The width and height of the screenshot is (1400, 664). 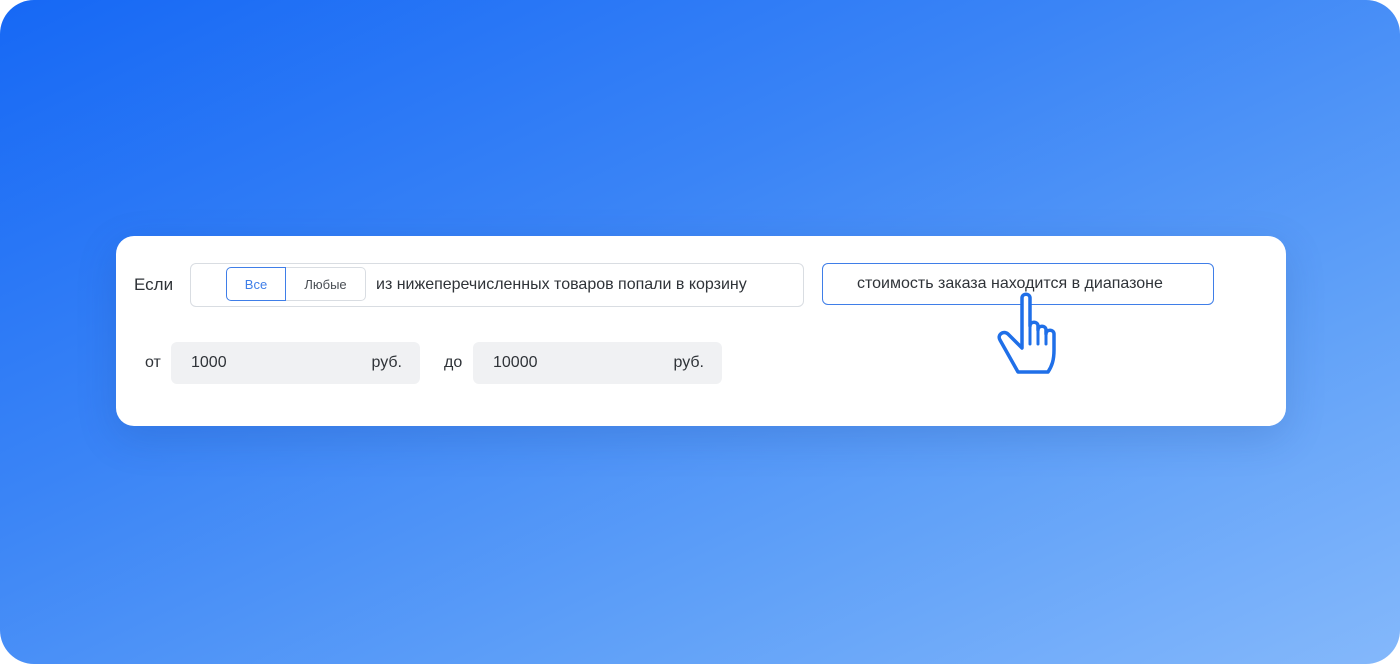 I want to click on to-amount-value: 10000, so click(x=515, y=362).